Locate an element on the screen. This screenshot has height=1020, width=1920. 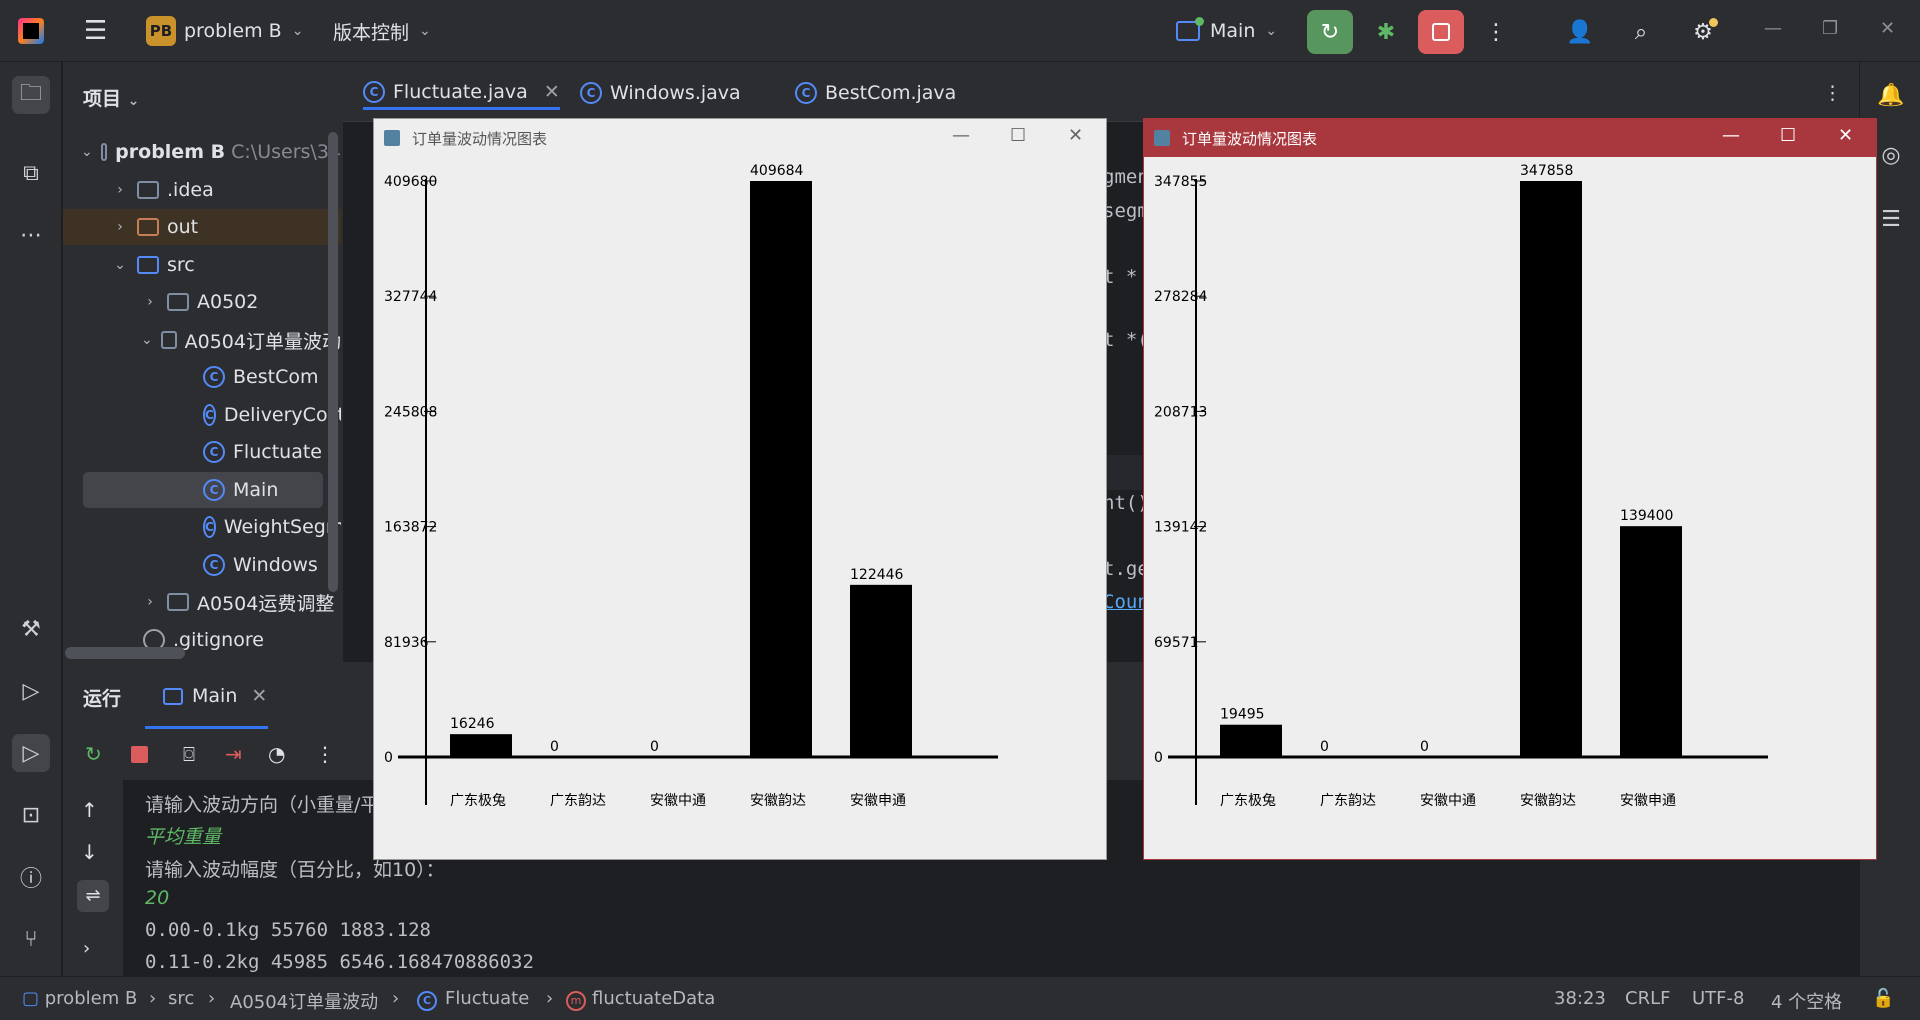
chart-window-1-titlebar: 订单量波动情况图表 — ☐ ✕ is located at coordinates (740, 138).